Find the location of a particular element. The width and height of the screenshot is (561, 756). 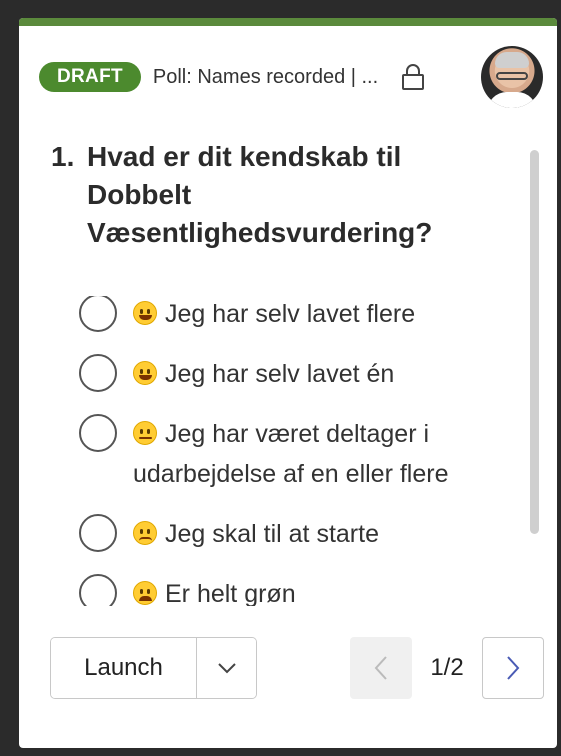

sad-face-icon is located at coordinates (145, 533).